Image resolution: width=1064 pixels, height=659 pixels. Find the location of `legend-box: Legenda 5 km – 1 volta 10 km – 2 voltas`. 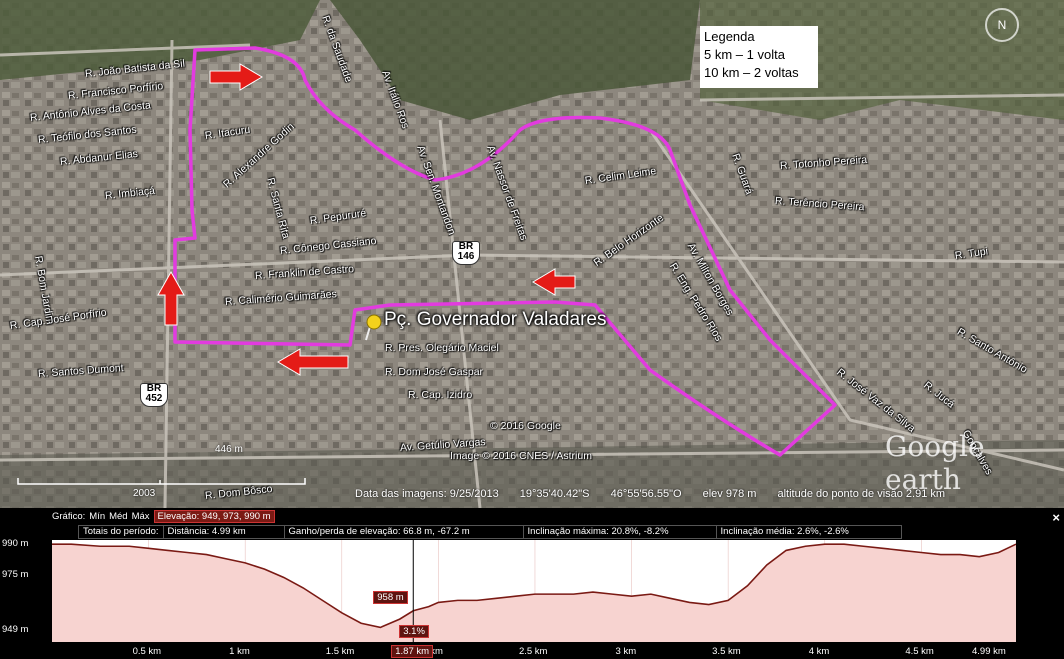

legend-box: Legenda 5 km – 1 volta 10 km – 2 voltas is located at coordinates (759, 57).